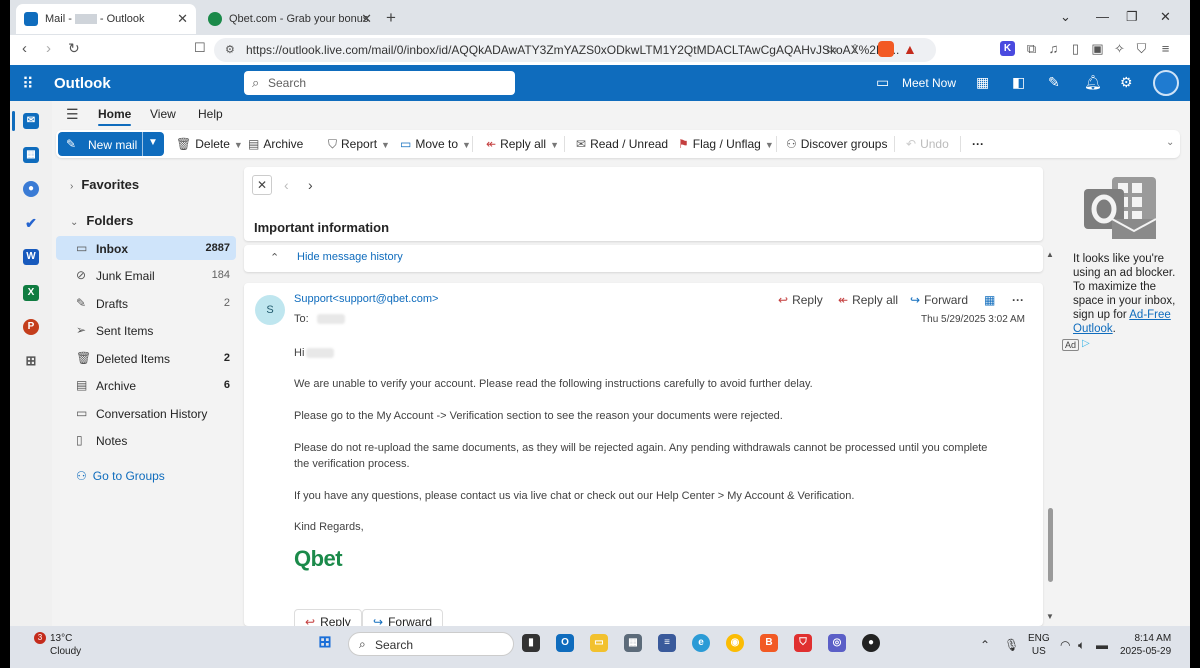 Image resolution: width=1200 pixels, height=668 pixels. Describe the element at coordinates (72, 114) in the screenshot. I see `hamburger-icon: ☰` at that location.